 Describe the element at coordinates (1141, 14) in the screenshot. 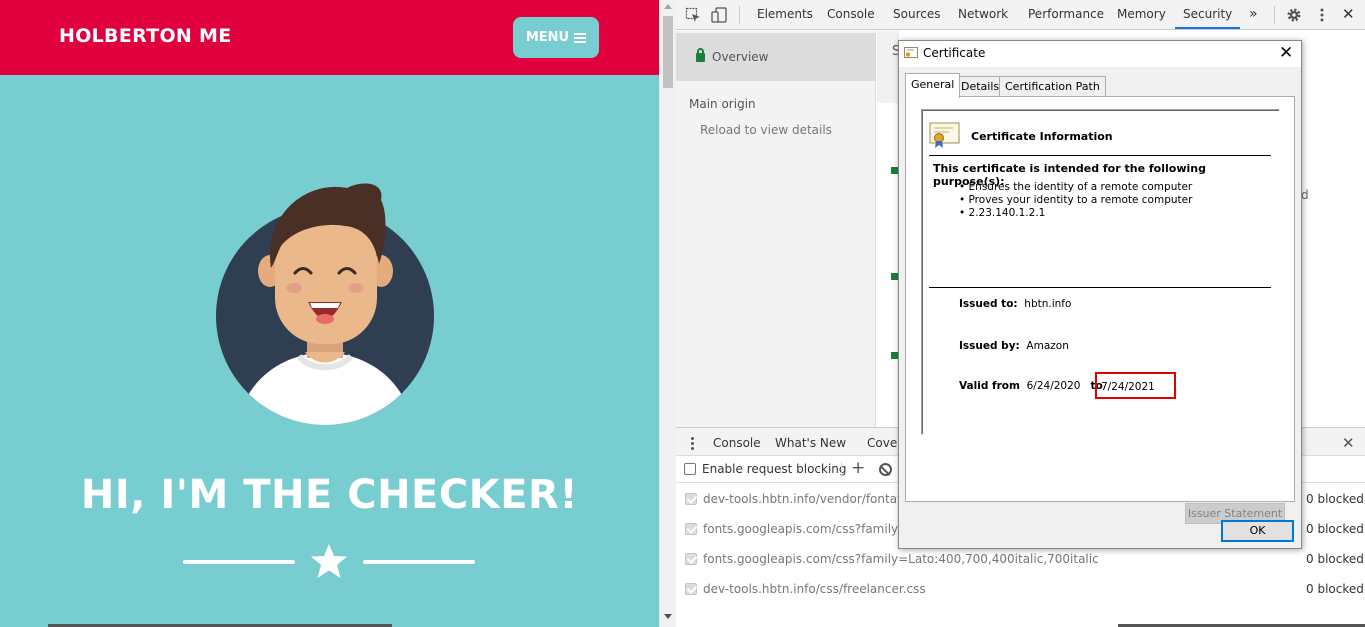

I see `tab-memory: Memory` at that location.